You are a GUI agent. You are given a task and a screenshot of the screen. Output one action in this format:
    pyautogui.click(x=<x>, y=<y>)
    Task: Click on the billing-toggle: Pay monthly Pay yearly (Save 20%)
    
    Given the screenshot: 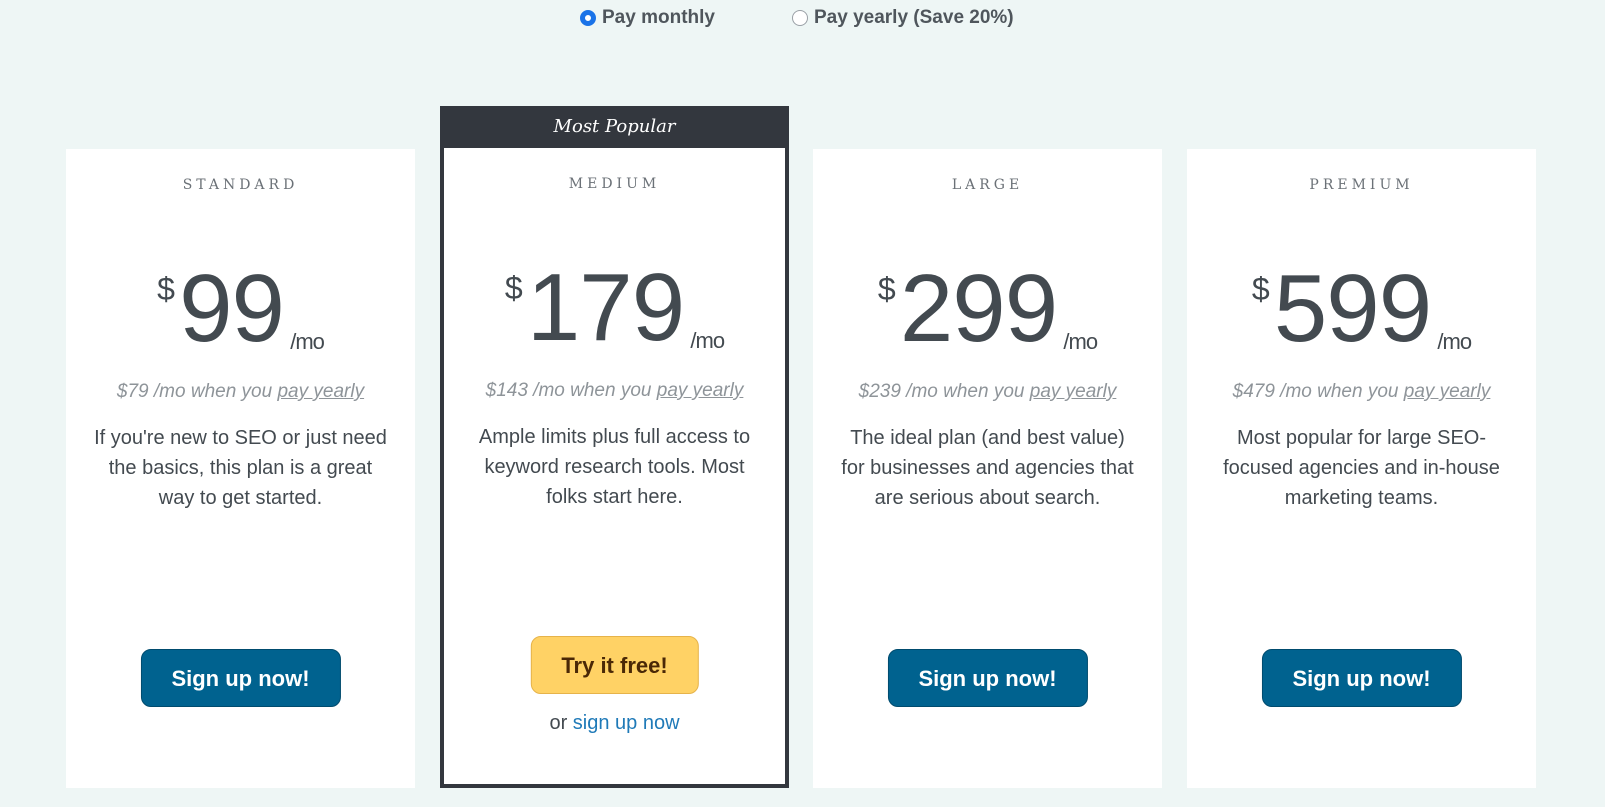 What is the action you would take?
    pyautogui.click(x=802, y=20)
    